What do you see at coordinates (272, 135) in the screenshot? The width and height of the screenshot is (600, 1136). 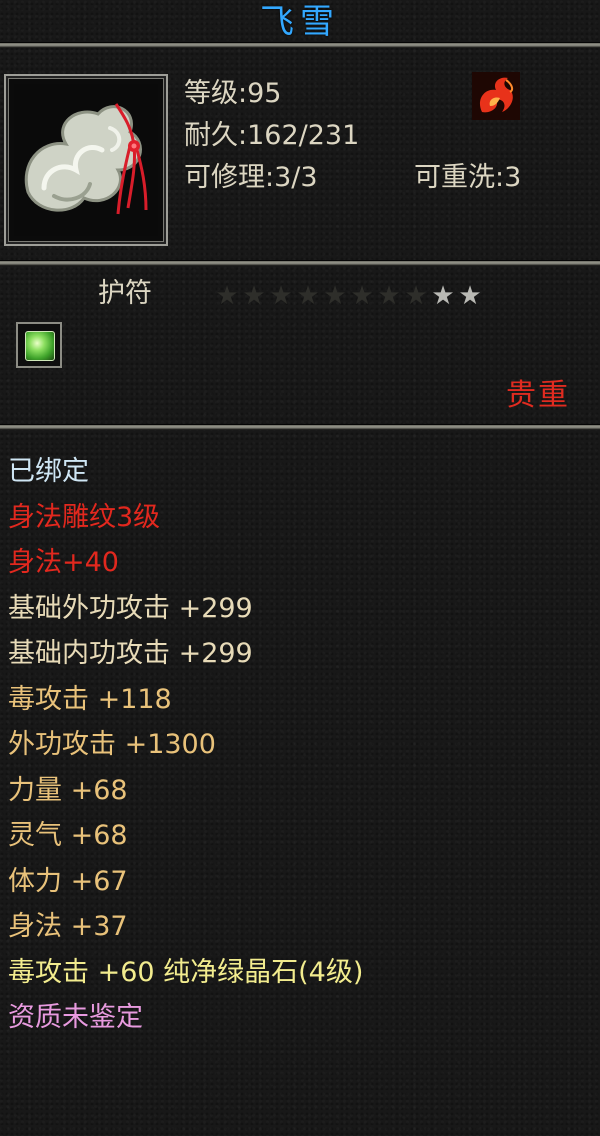 I see `durability-stat: 耐久:162/231` at bounding box center [272, 135].